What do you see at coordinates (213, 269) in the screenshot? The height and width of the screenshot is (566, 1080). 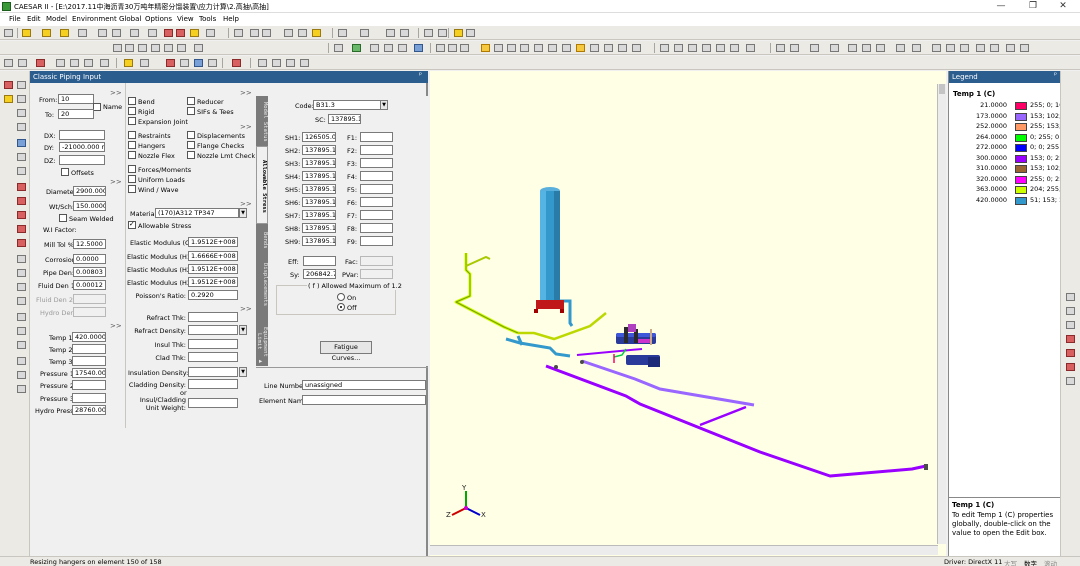 I see `elastic-modulus-h2-field: 1.9512E+008` at bounding box center [213, 269].